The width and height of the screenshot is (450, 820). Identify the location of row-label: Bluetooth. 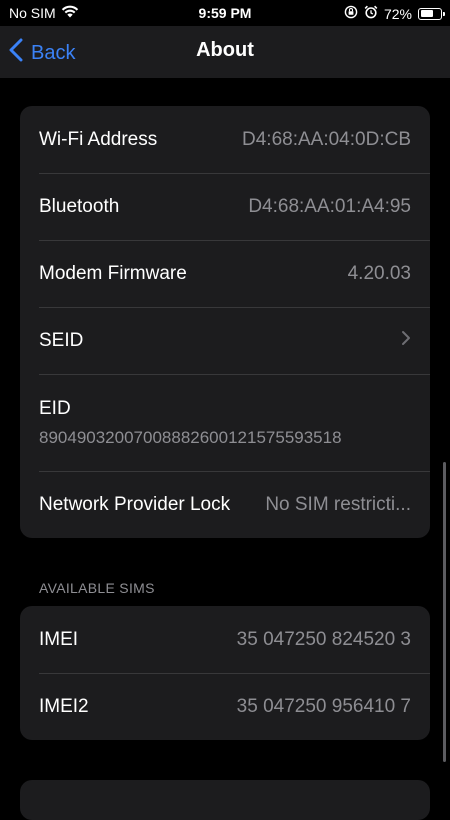
(79, 206).